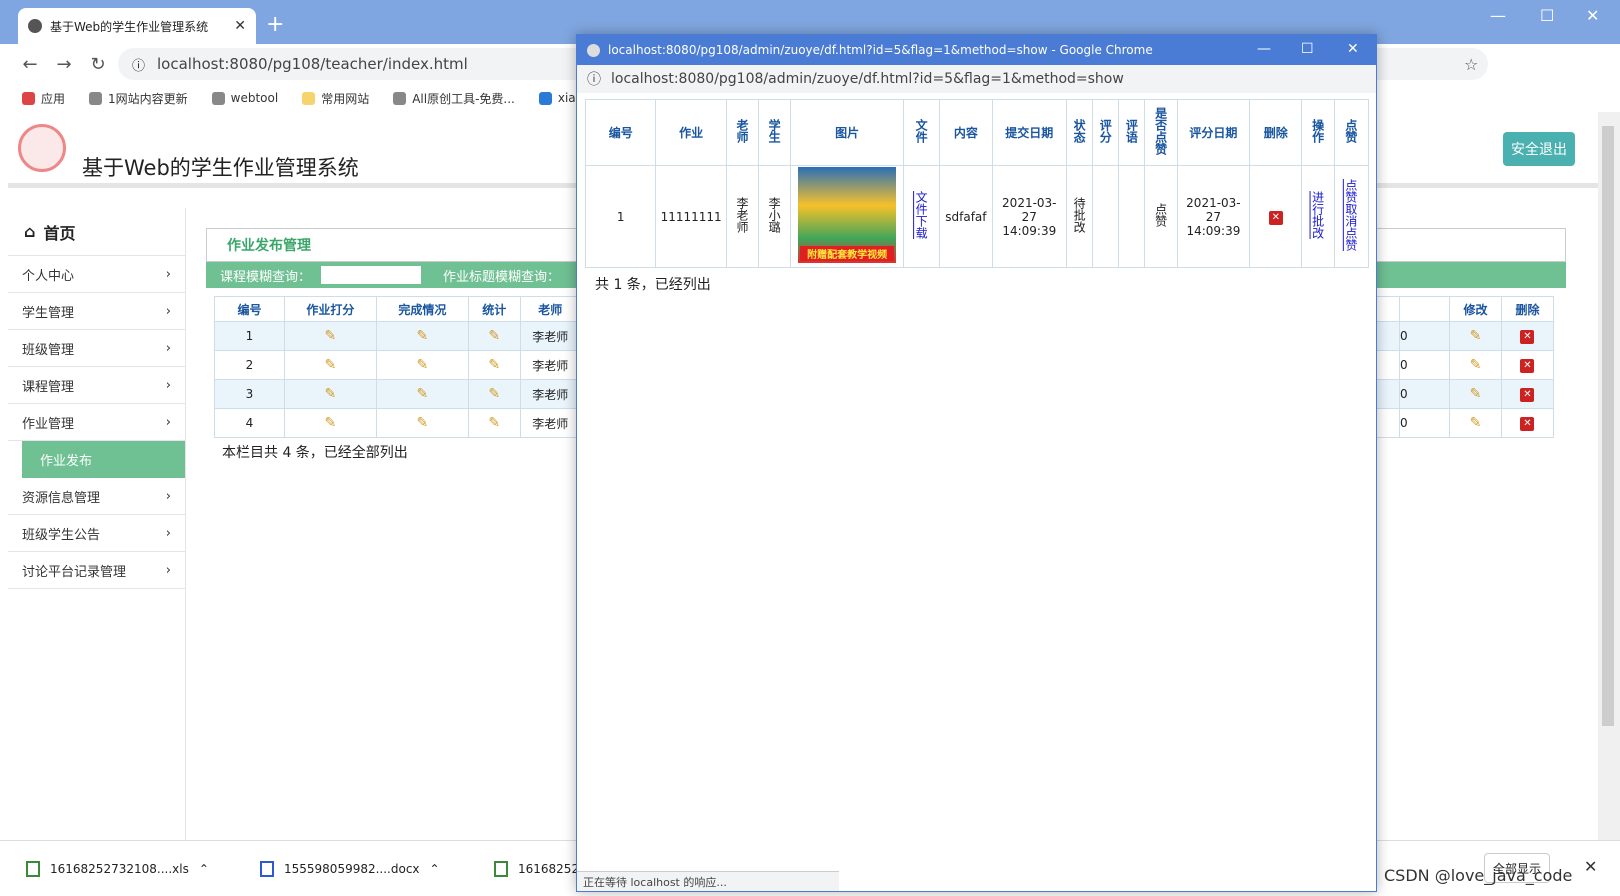 The width and height of the screenshot is (1620, 896). What do you see at coordinates (1132, 216) in the screenshot?
I see `cell-comment` at bounding box center [1132, 216].